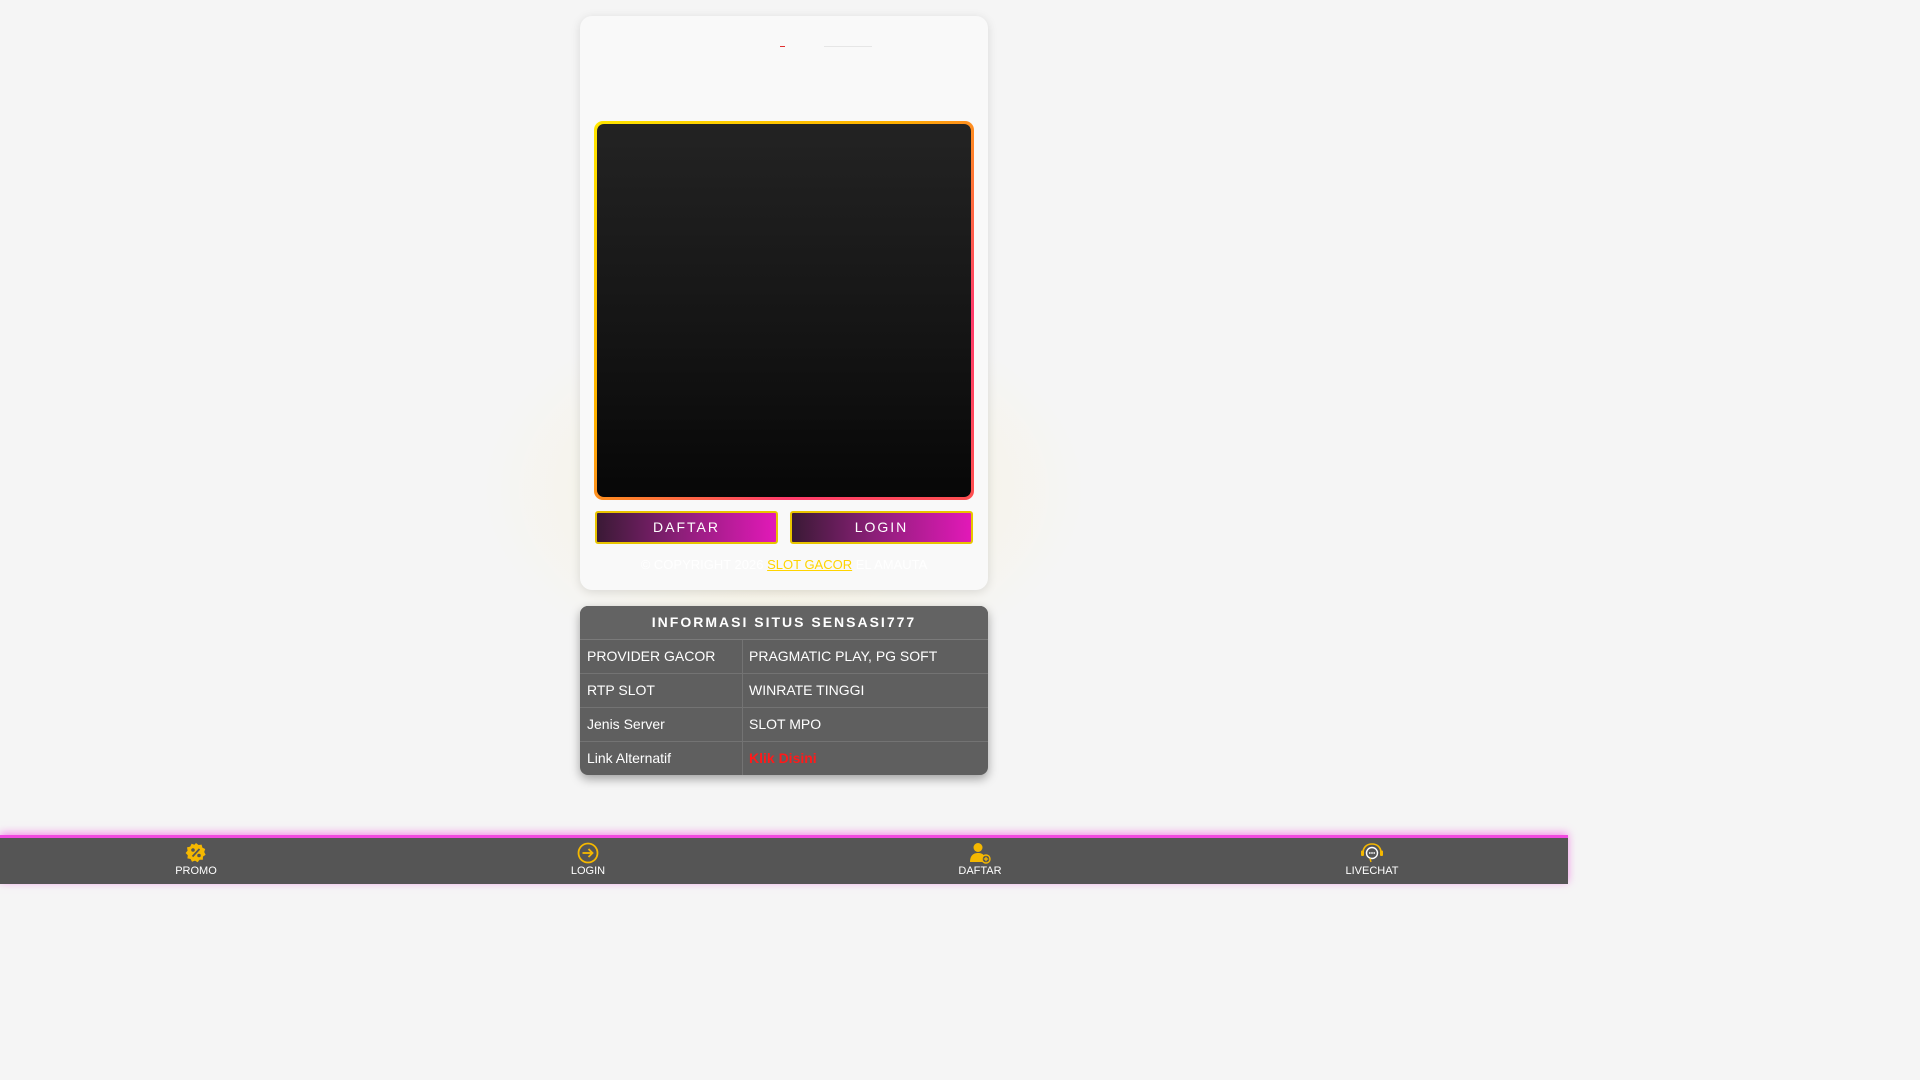 The image size is (1920, 1080). What do you see at coordinates (588, 871) in the screenshot?
I see `nav-login-label: LOGIN` at bounding box center [588, 871].